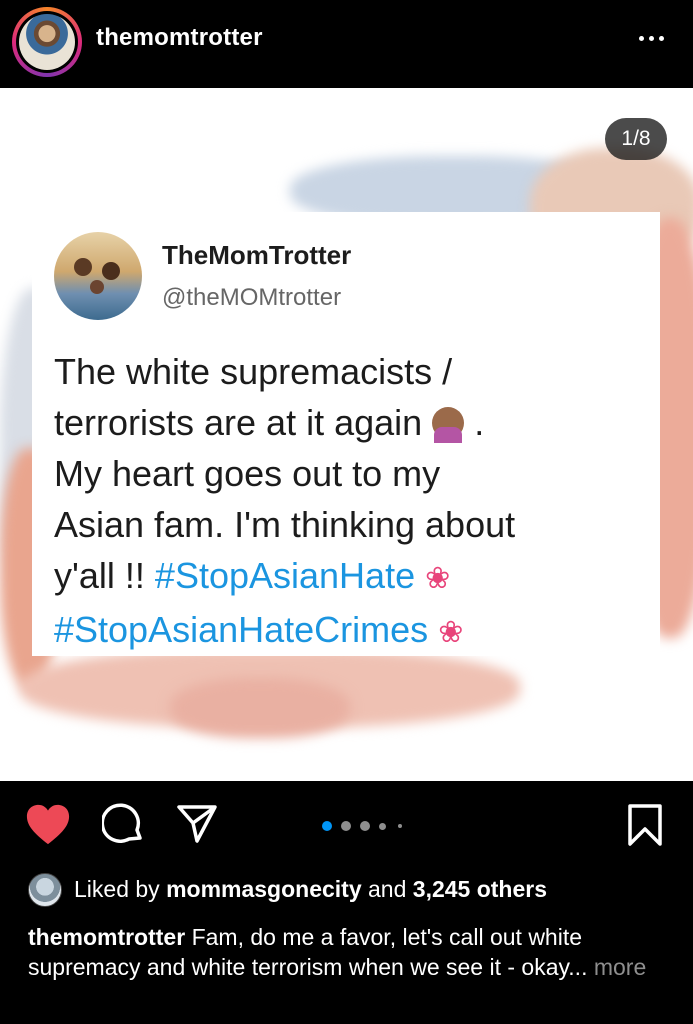 Image resolution: width=693 pixels, height=1024 pixels. Describe the element at coordinates (285, 575) in the screenshot. I see `hashtag-stopasianhate: #StopAsianHate` at that location.